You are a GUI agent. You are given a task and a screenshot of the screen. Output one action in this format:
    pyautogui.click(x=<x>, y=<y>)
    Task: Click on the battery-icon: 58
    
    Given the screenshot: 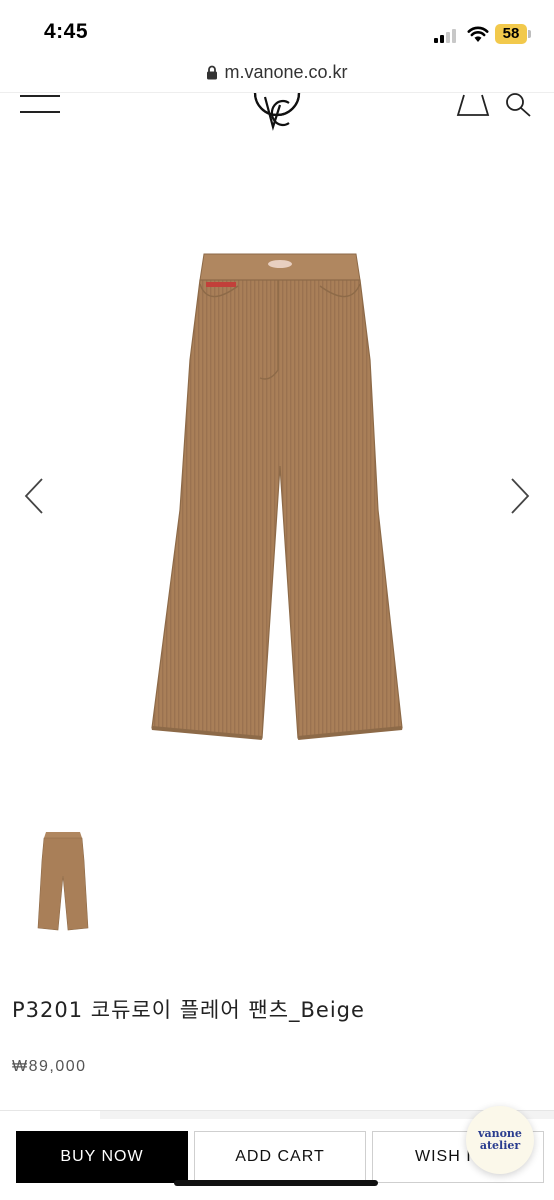 What is the action you would take?
    pyautogui.click(x=513, y=34)
    